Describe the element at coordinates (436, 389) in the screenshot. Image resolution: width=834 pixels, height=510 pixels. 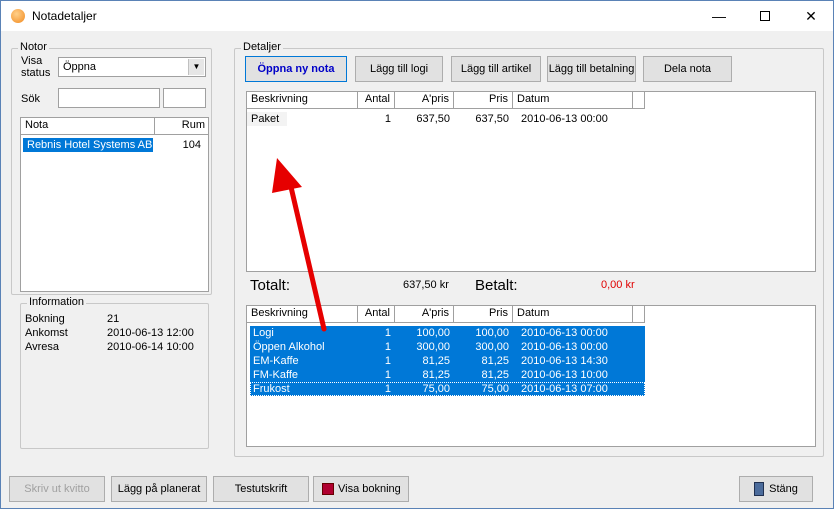
I see `row5-apris: 75,00` at that location.